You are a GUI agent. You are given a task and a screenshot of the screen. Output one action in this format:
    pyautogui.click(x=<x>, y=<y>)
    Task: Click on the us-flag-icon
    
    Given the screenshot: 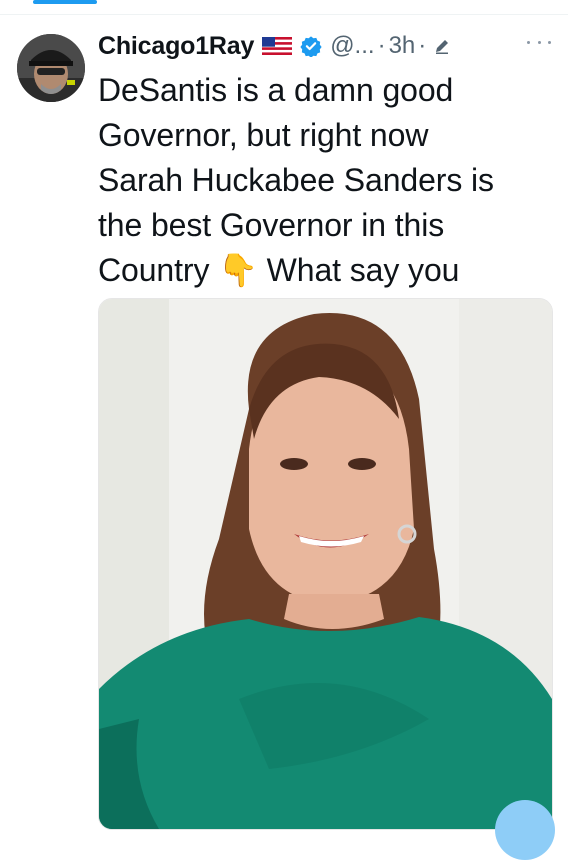 What is the action you would take?
    pyautogui.click(x=277, y=46)
    